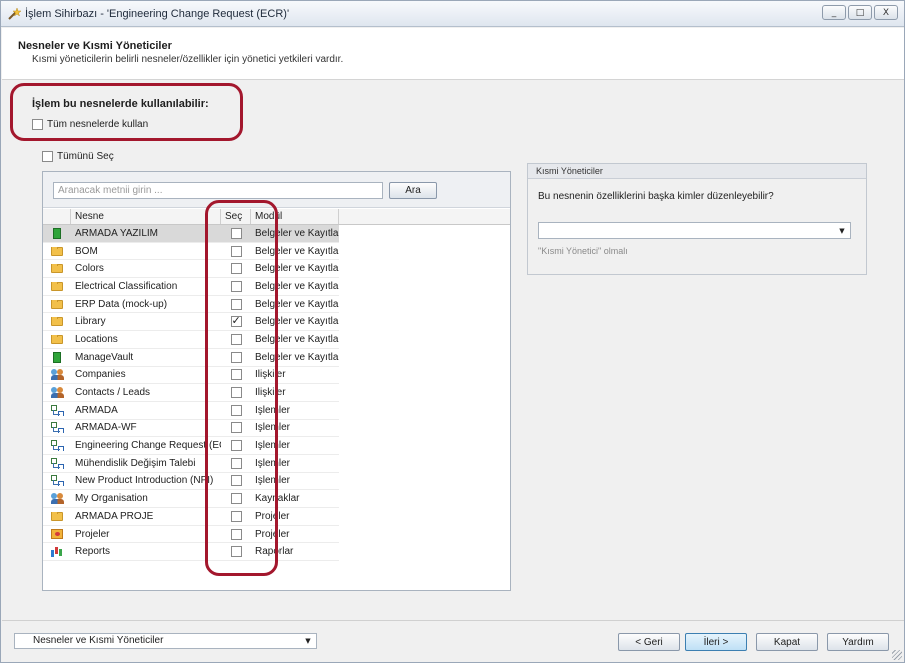 The image size is (905, 663). I want to click on maximize-button: □, so click(860, 12).